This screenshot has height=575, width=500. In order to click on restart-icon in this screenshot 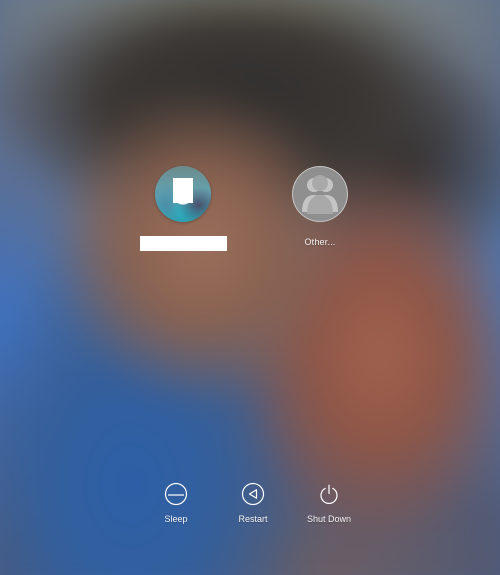, I will do `click(253, 494)`.